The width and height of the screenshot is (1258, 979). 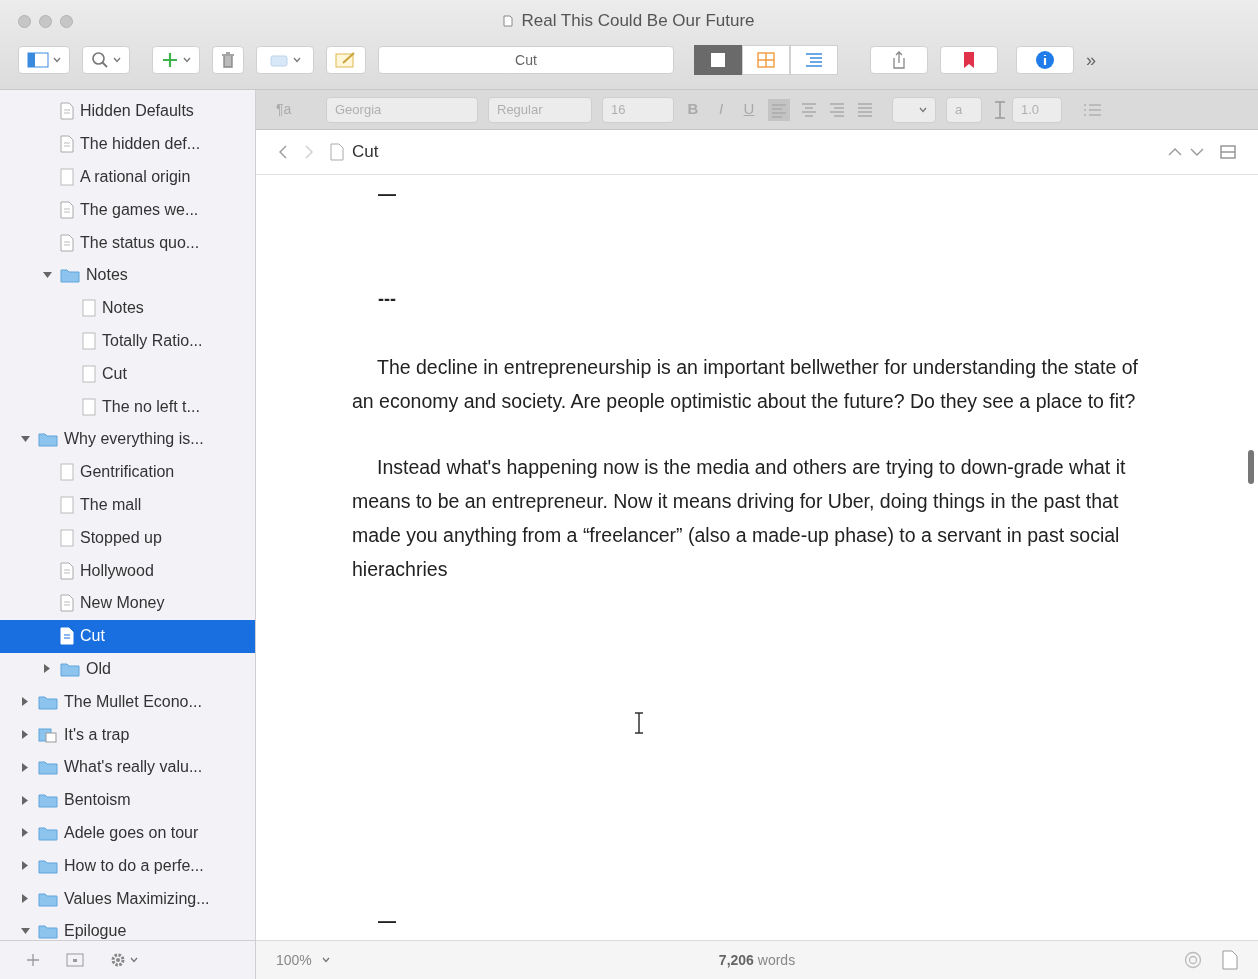 I want to click on share-icon, so click(x=899, y=60).